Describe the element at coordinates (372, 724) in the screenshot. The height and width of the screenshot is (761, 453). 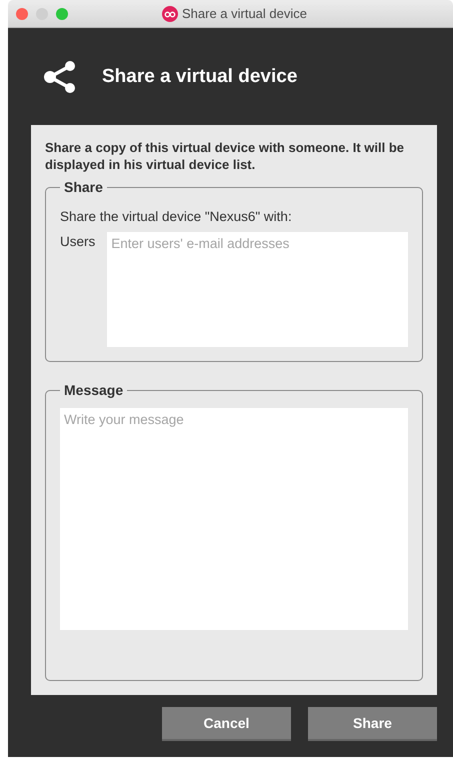
I see `share-button: Share` at that location.